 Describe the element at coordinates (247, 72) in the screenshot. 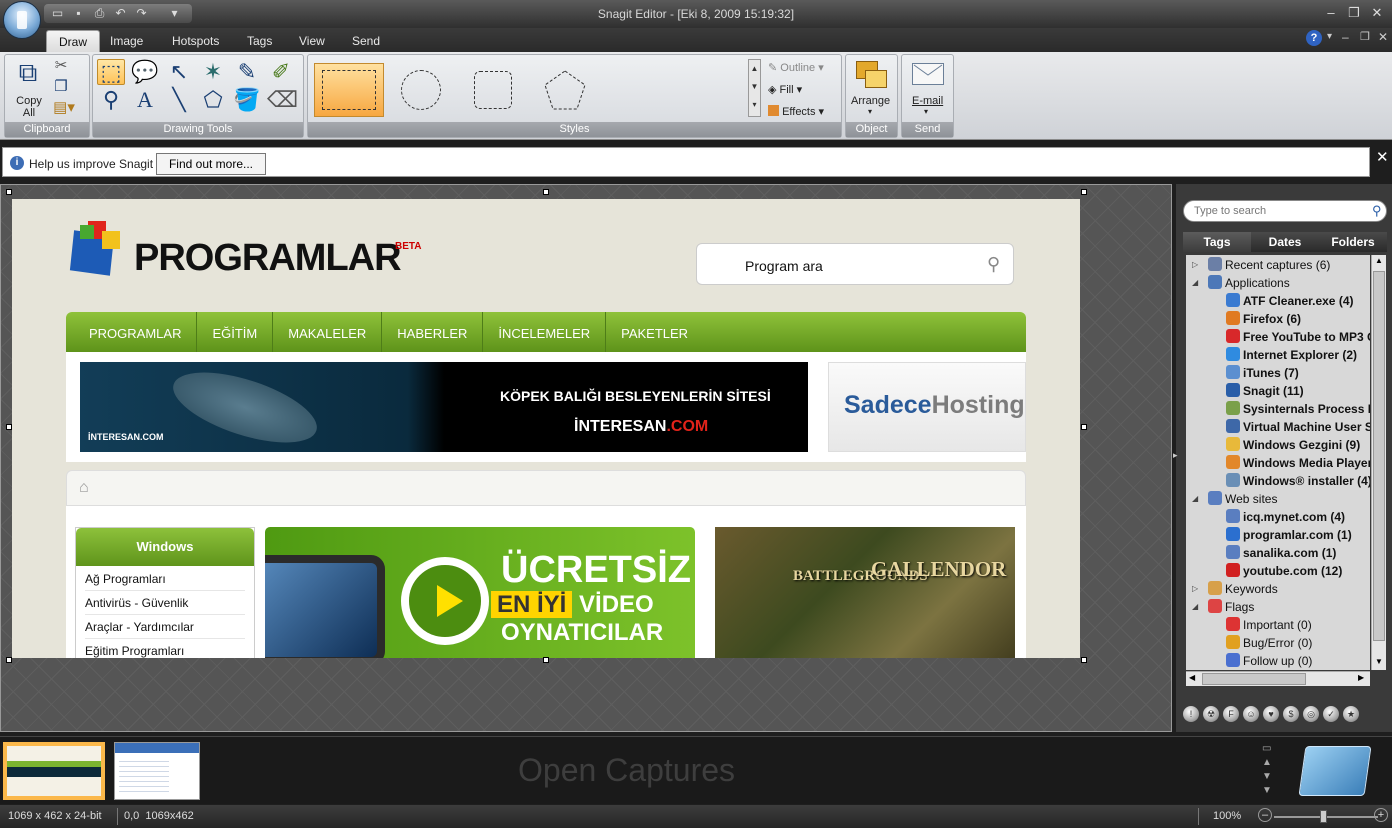

I see `pen-tool-icon: ✎` at that location.